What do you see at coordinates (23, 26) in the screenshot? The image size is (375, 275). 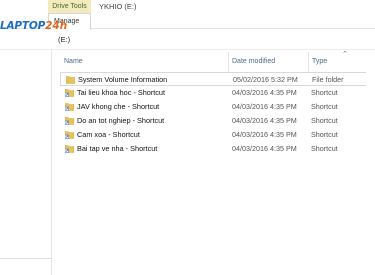 I see `logo-text: LAPTOP` at bounding box center [23, 26].